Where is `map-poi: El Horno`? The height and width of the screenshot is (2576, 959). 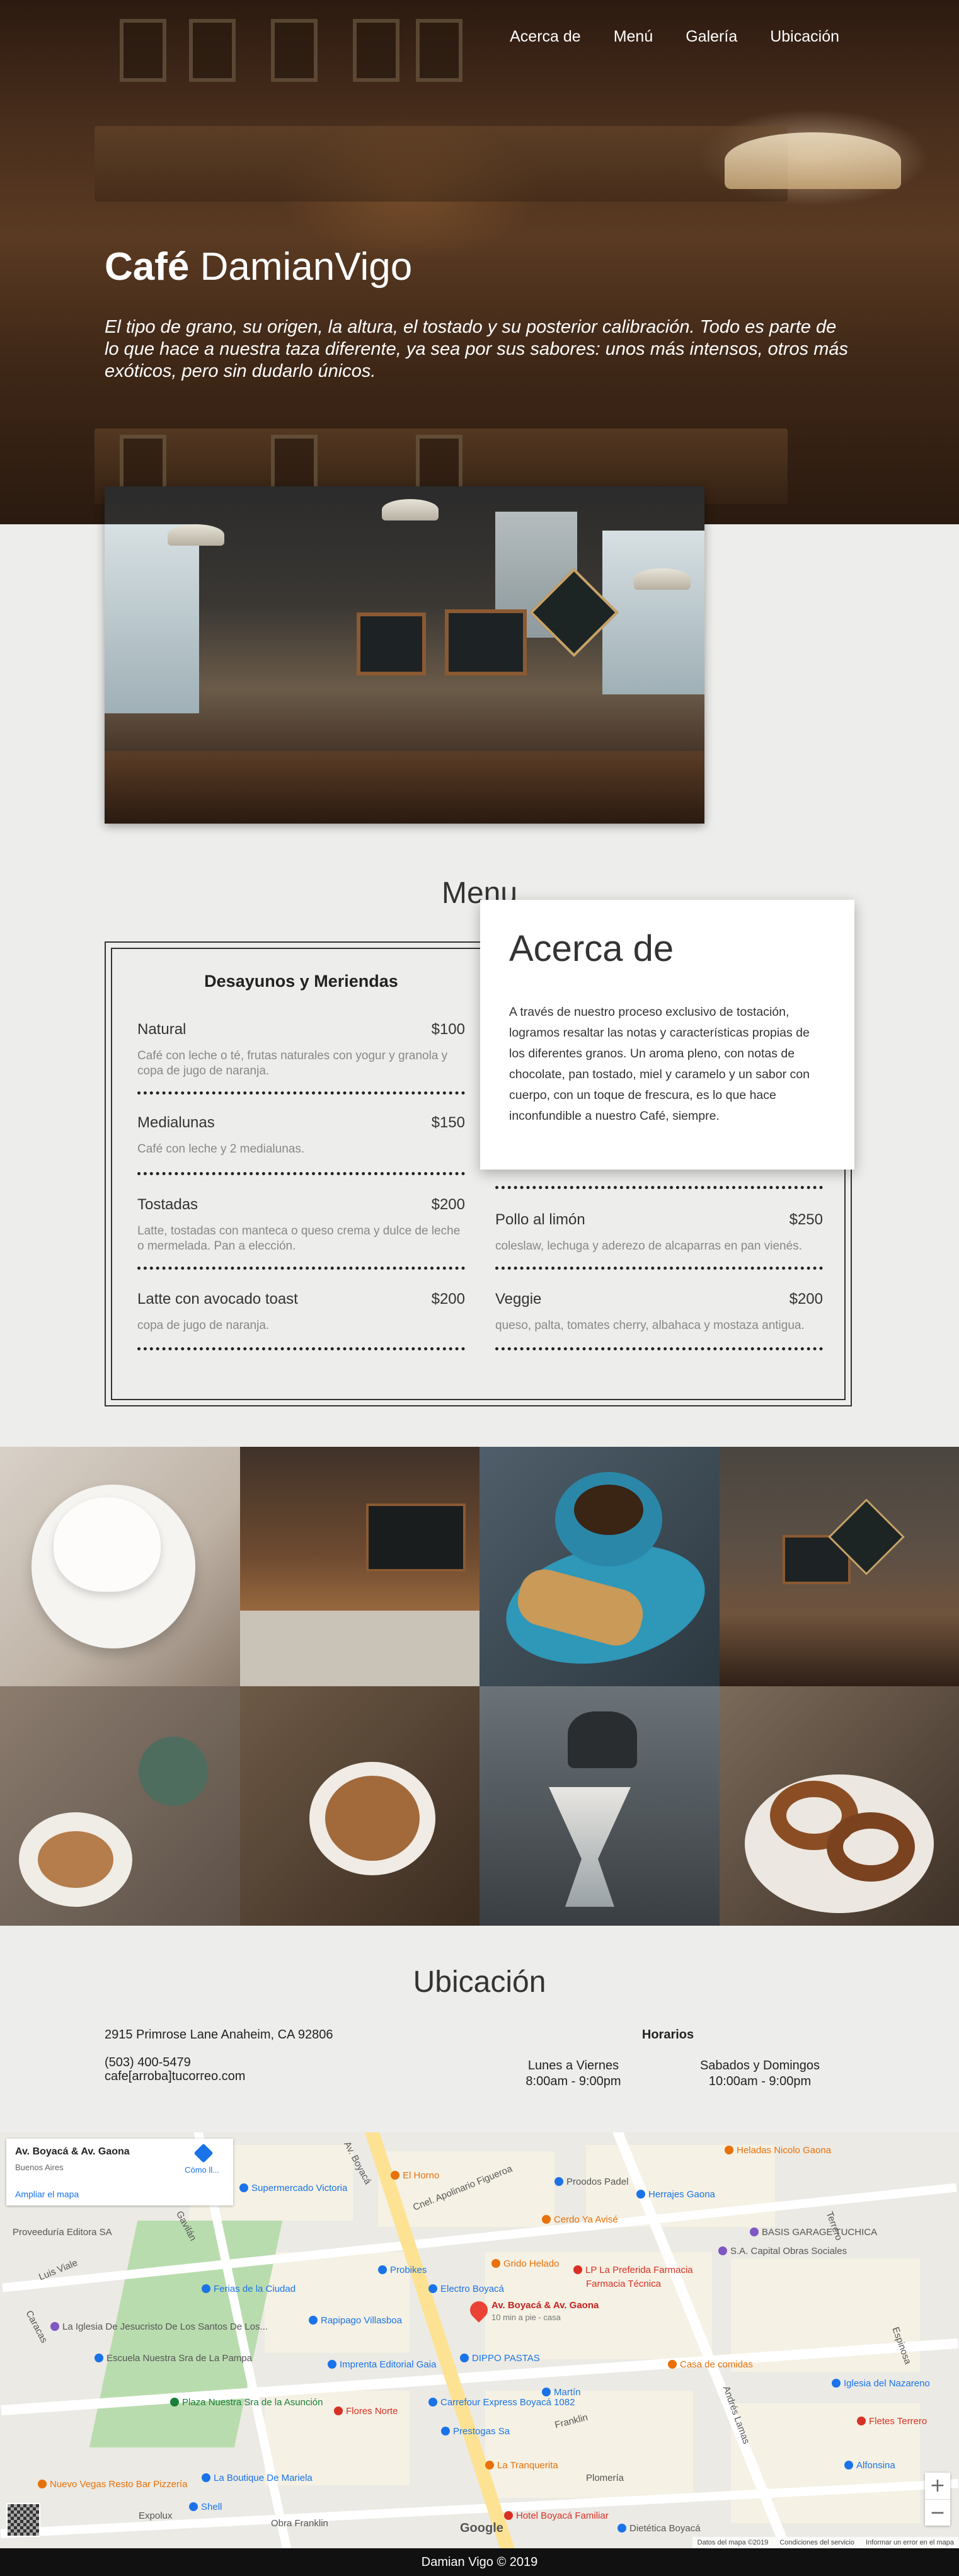 map-poi: El Horno is located at coordinates (415, 2175).